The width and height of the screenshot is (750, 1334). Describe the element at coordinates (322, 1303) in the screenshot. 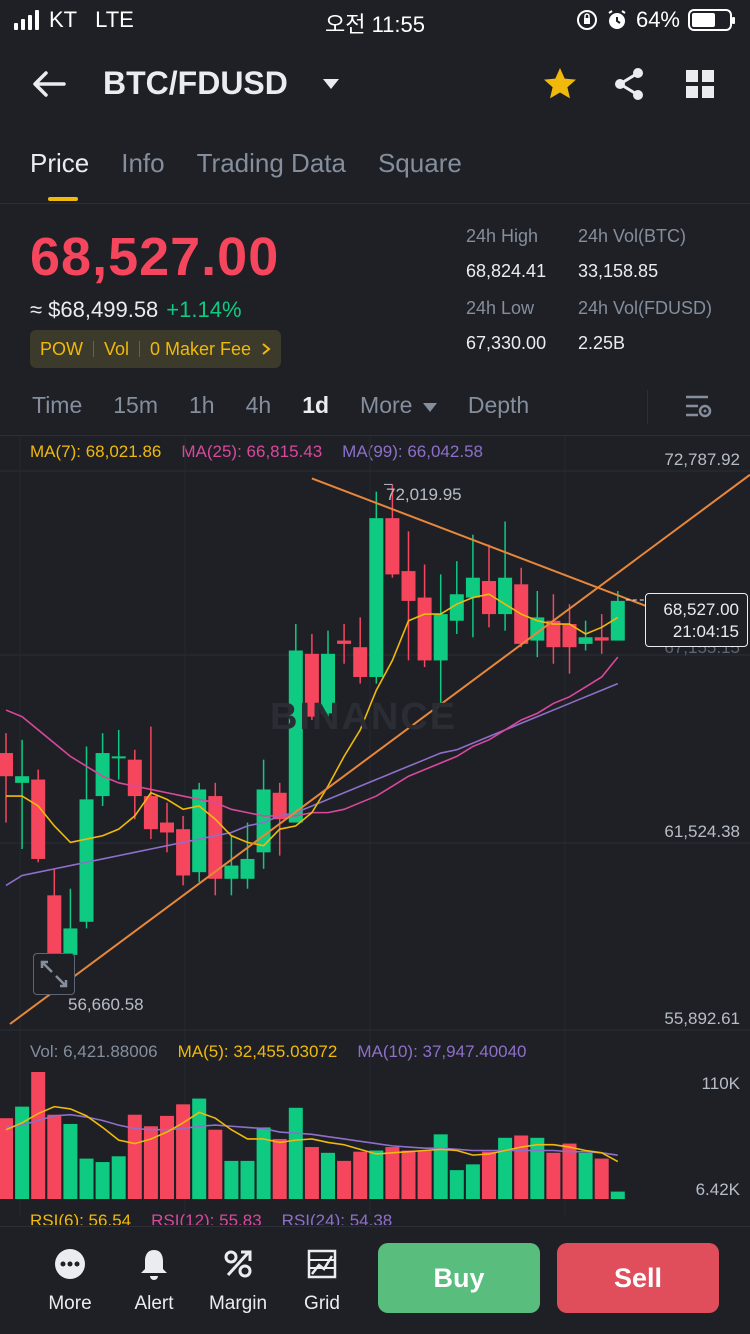

I see `nav-grid-label: Grid` at that location.